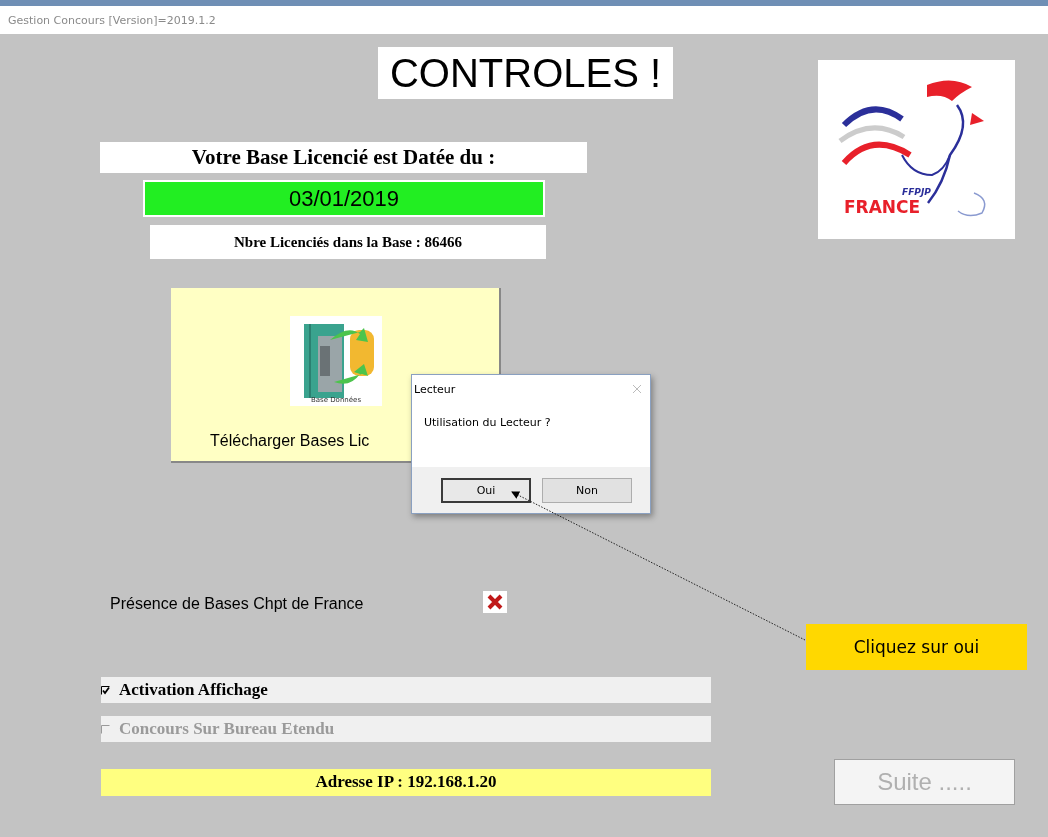 This screenshot has height=837, width=1048. Describe the element at coordinates (343, 157) in the screenshot. I see `base-date-label: Votre Base Licencié est Datée du :` at that location.